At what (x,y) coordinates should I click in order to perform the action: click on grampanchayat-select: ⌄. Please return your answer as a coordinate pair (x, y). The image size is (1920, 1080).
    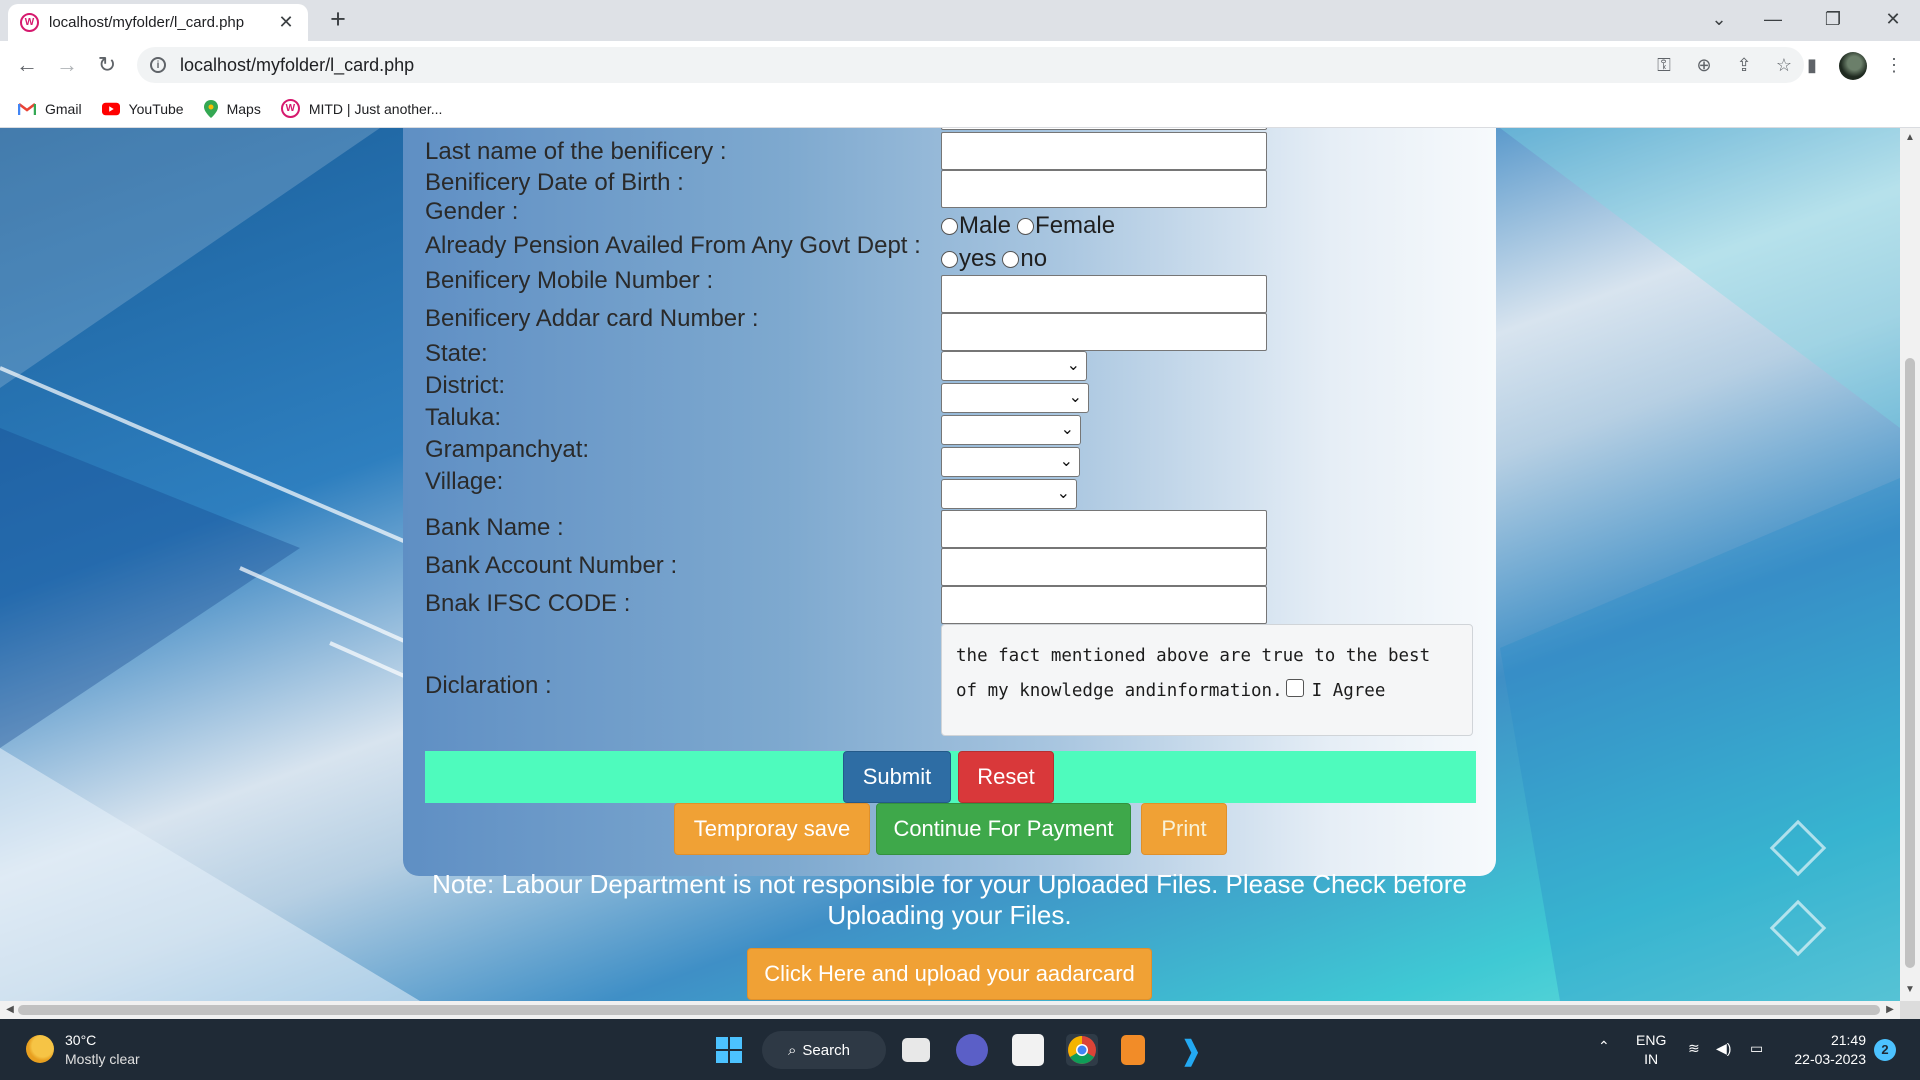
    Looking at the image, I should click on (1010, 462).